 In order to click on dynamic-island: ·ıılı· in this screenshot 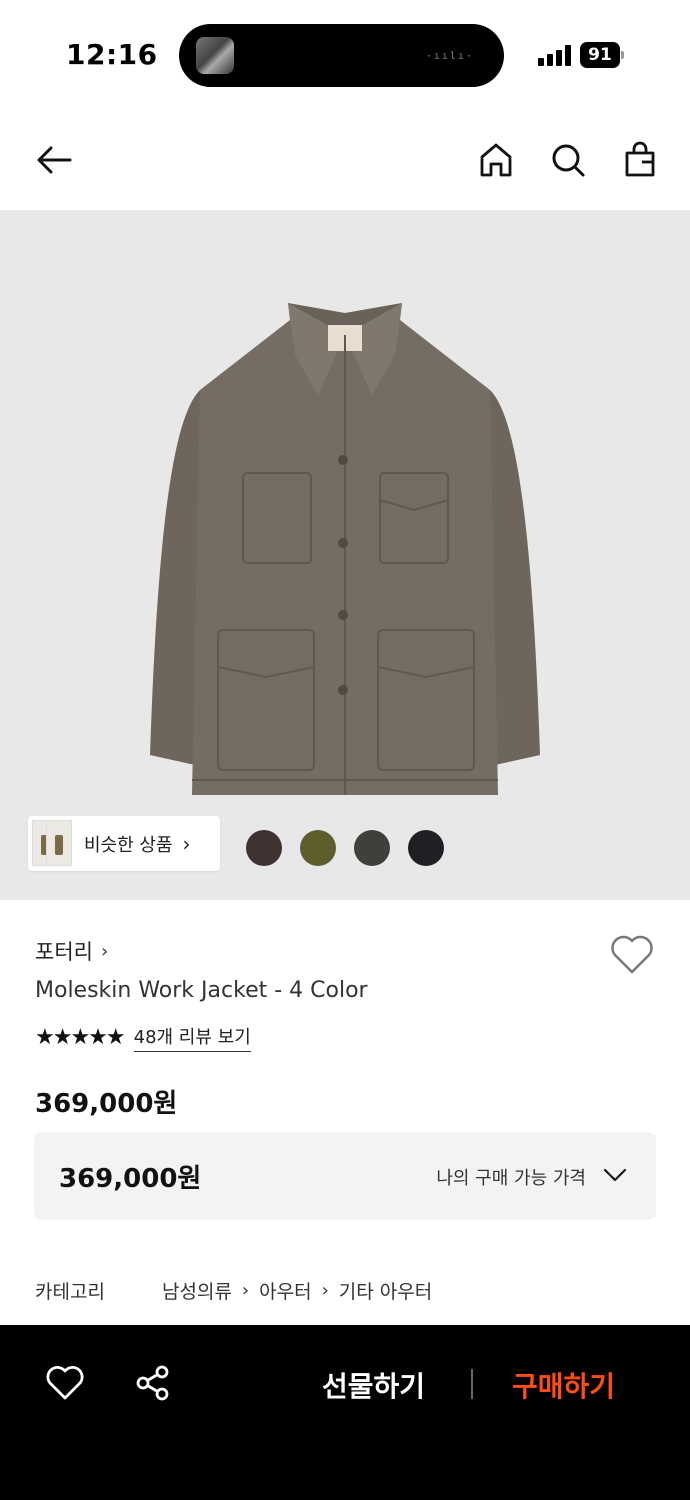, I will do `click(341, 55)`.